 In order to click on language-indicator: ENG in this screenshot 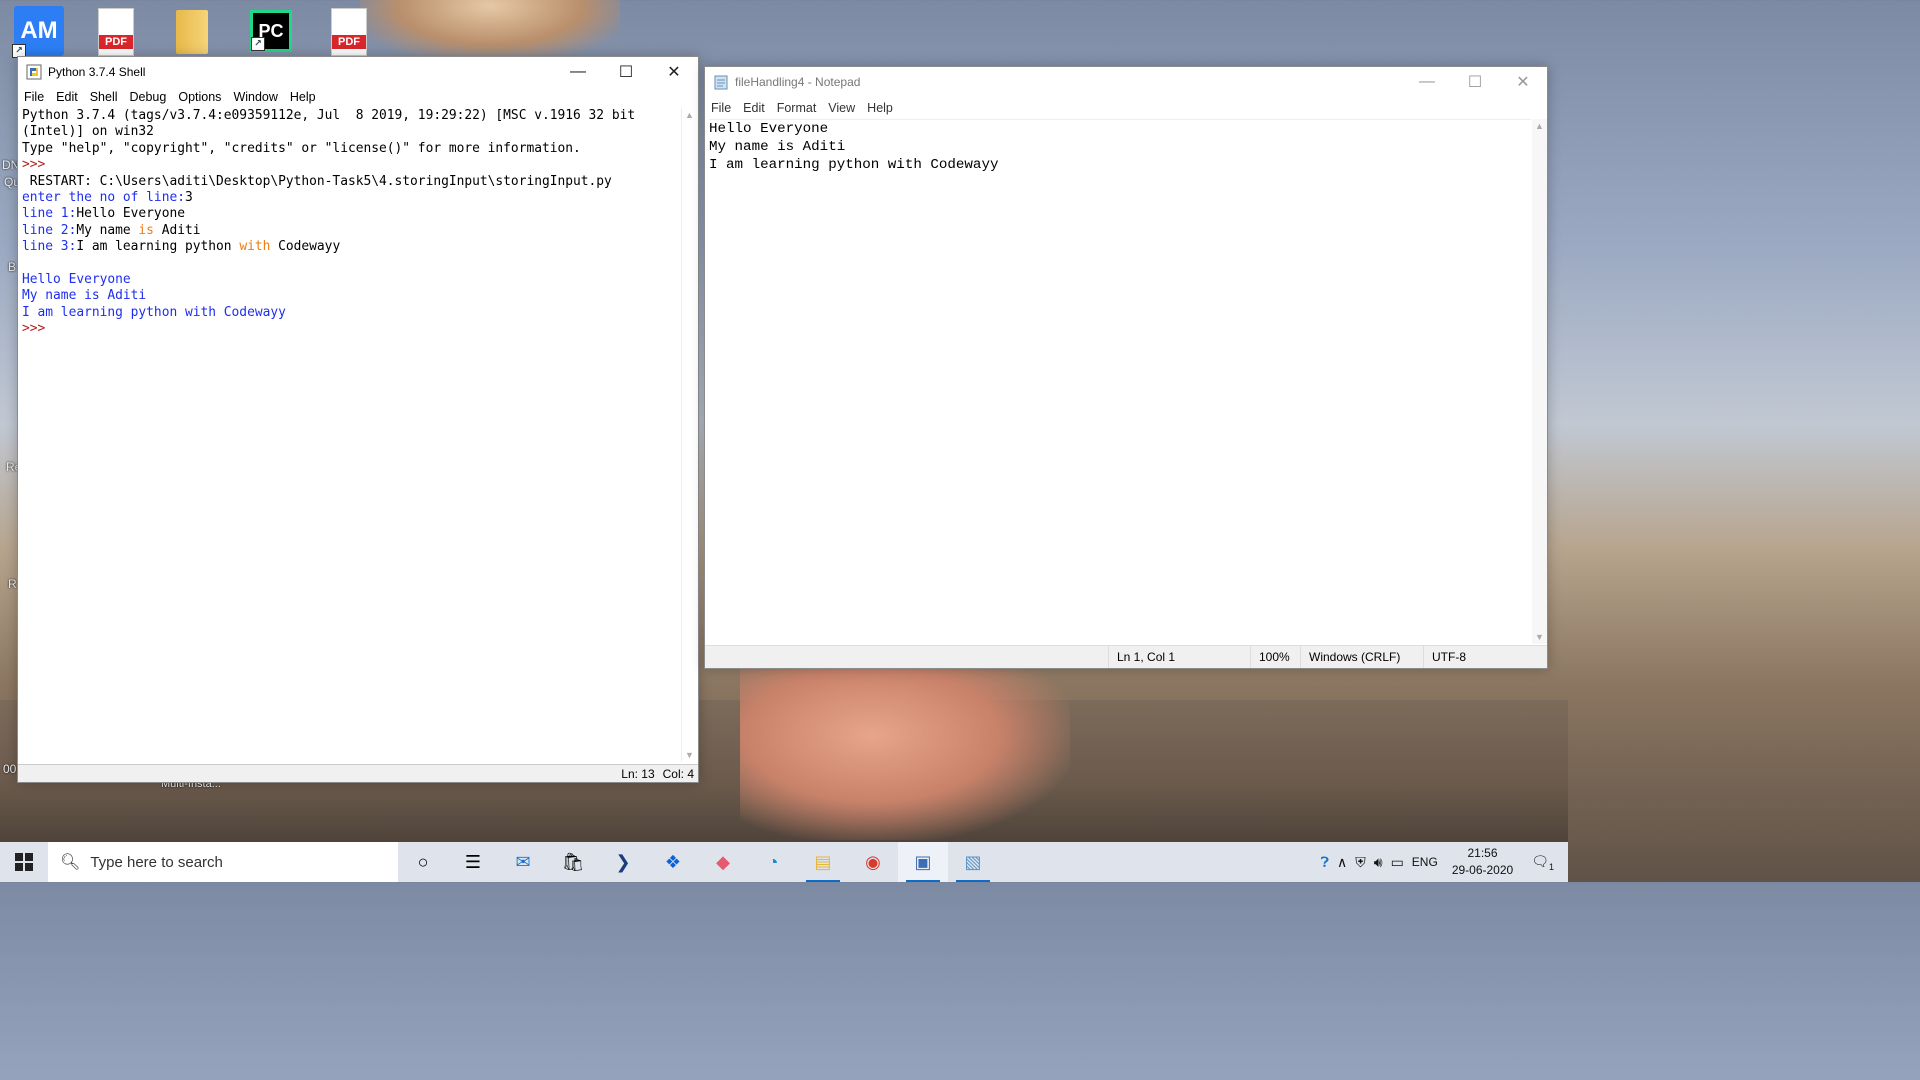, I will do `click(1425, 862)`.